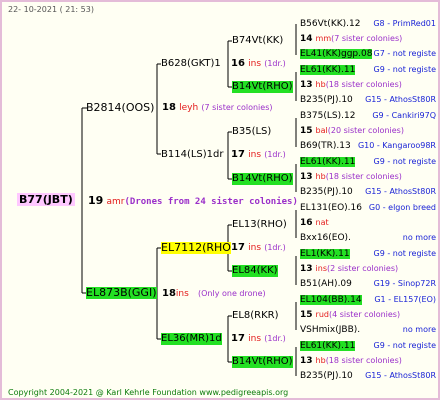 Image resolution: width=440 pixels, height=400 pixels. What do you see at coordinates (262, 87) in the screenshot?
I see `gen3-queen-1: B14Vt(RHO)` at bounding box center [262, 87].